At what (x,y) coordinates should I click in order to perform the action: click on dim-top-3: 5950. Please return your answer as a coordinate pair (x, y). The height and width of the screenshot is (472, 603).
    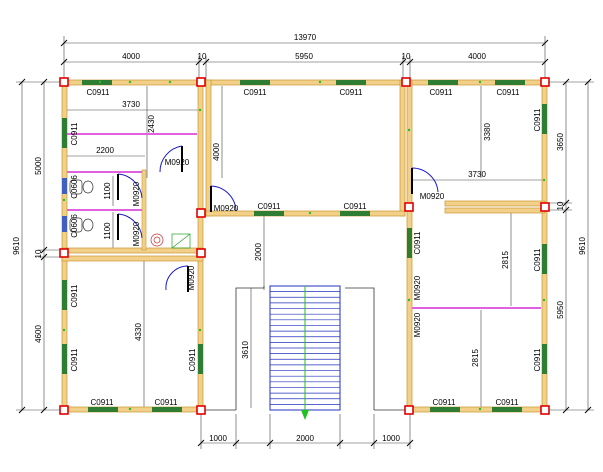
    Looking at the image, I should click on (304, 56).